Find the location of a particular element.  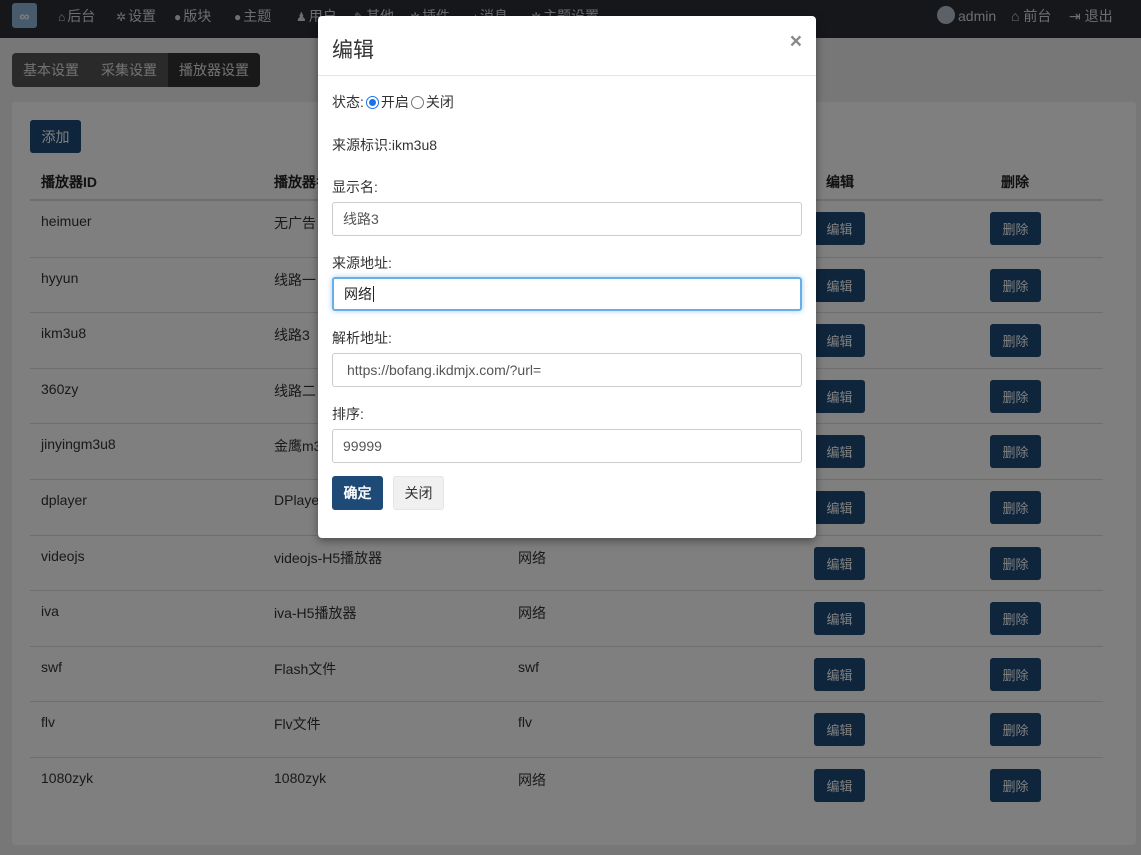

text-cursor is located at coordinates (373, 294).